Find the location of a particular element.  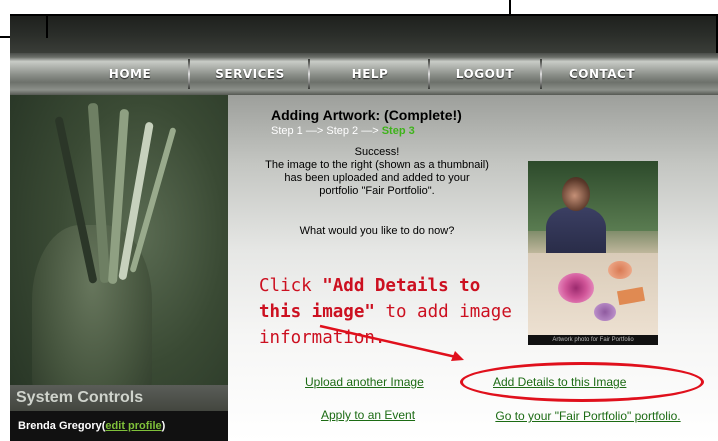

edit-profile-link: edit profile is located at coordinates (133, 426).